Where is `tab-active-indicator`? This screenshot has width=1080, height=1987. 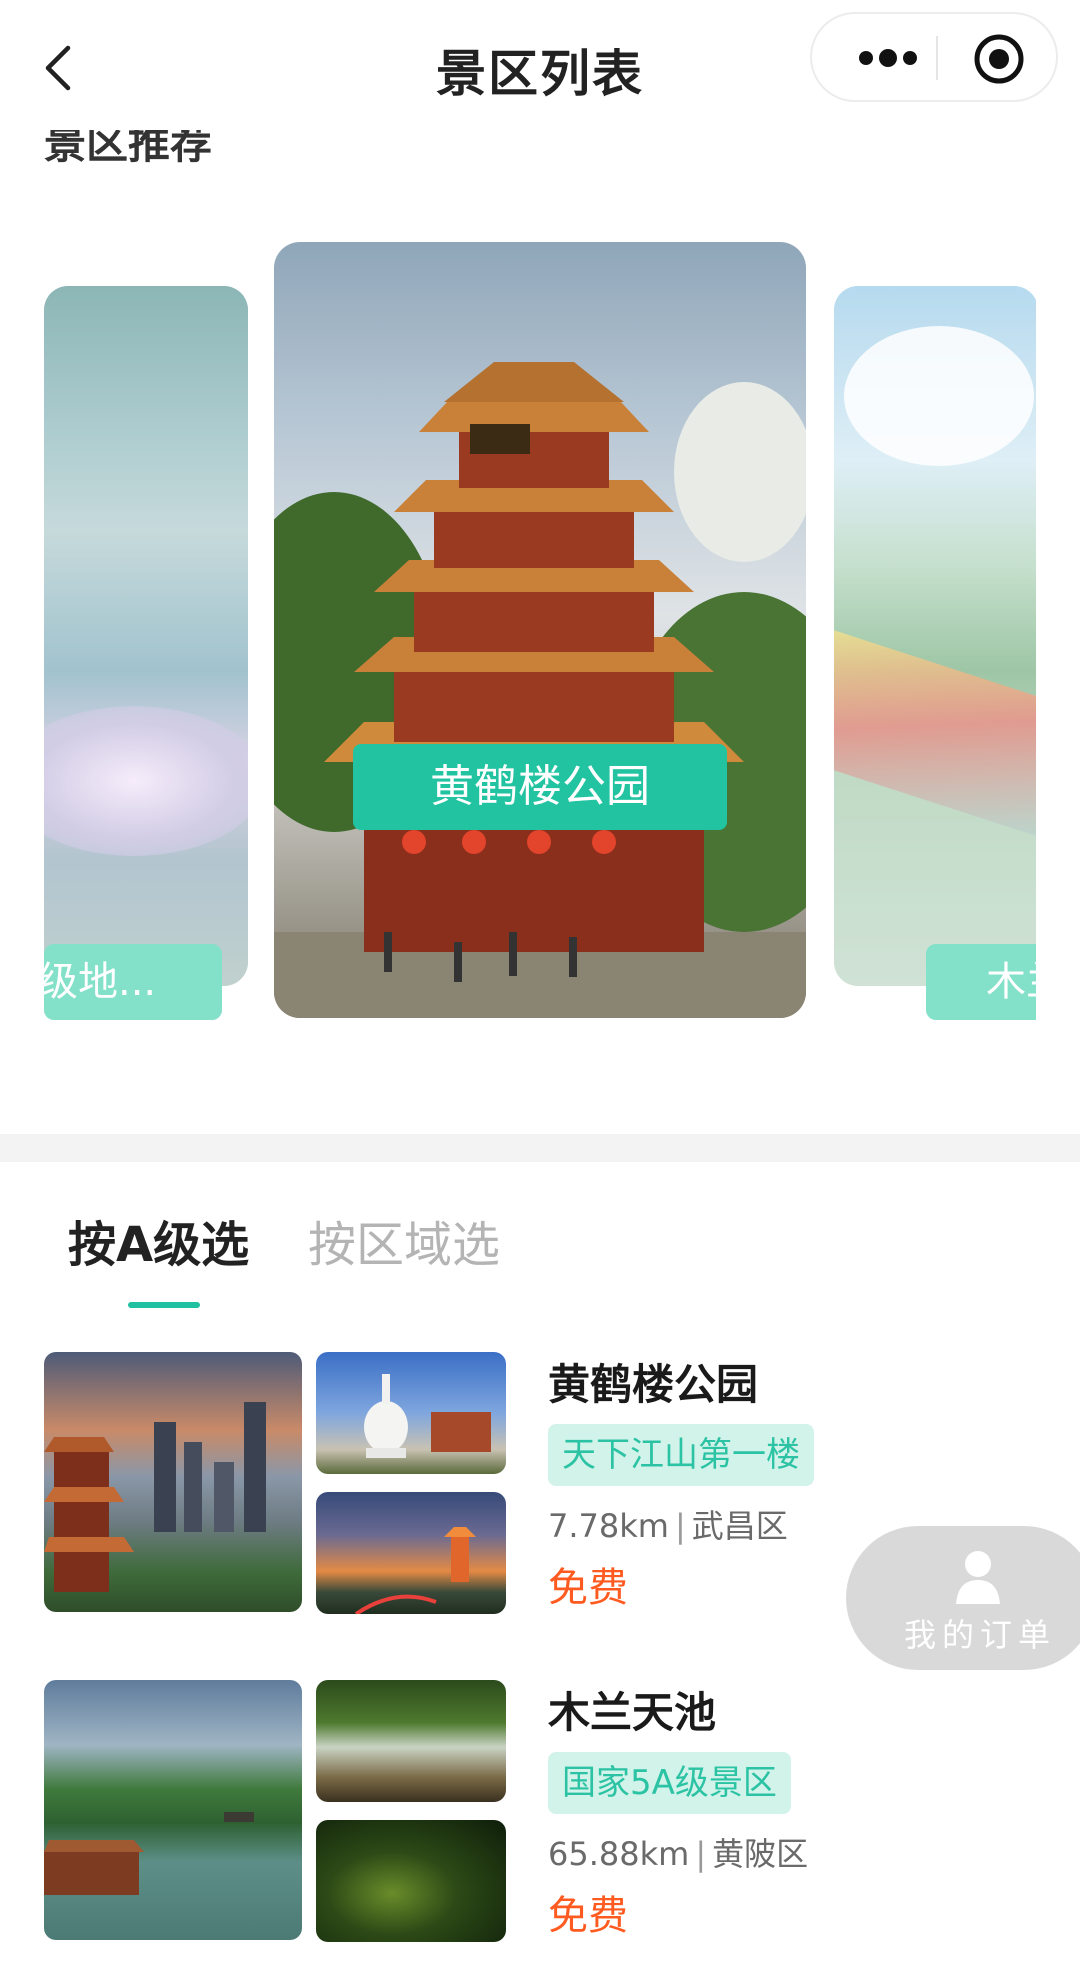 tab-active-indicator is located at coordinates (164, 1305).